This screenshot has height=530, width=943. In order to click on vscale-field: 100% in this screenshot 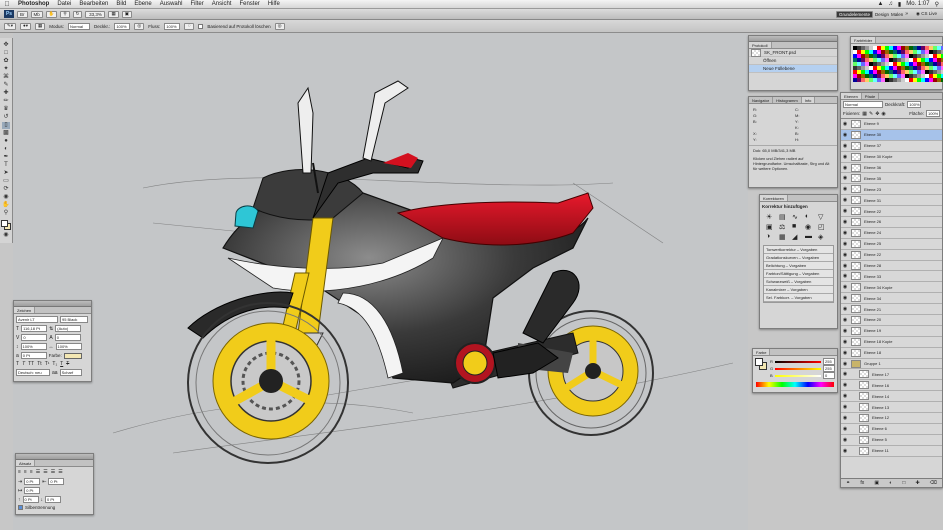, I will do `click(33, 346)`.